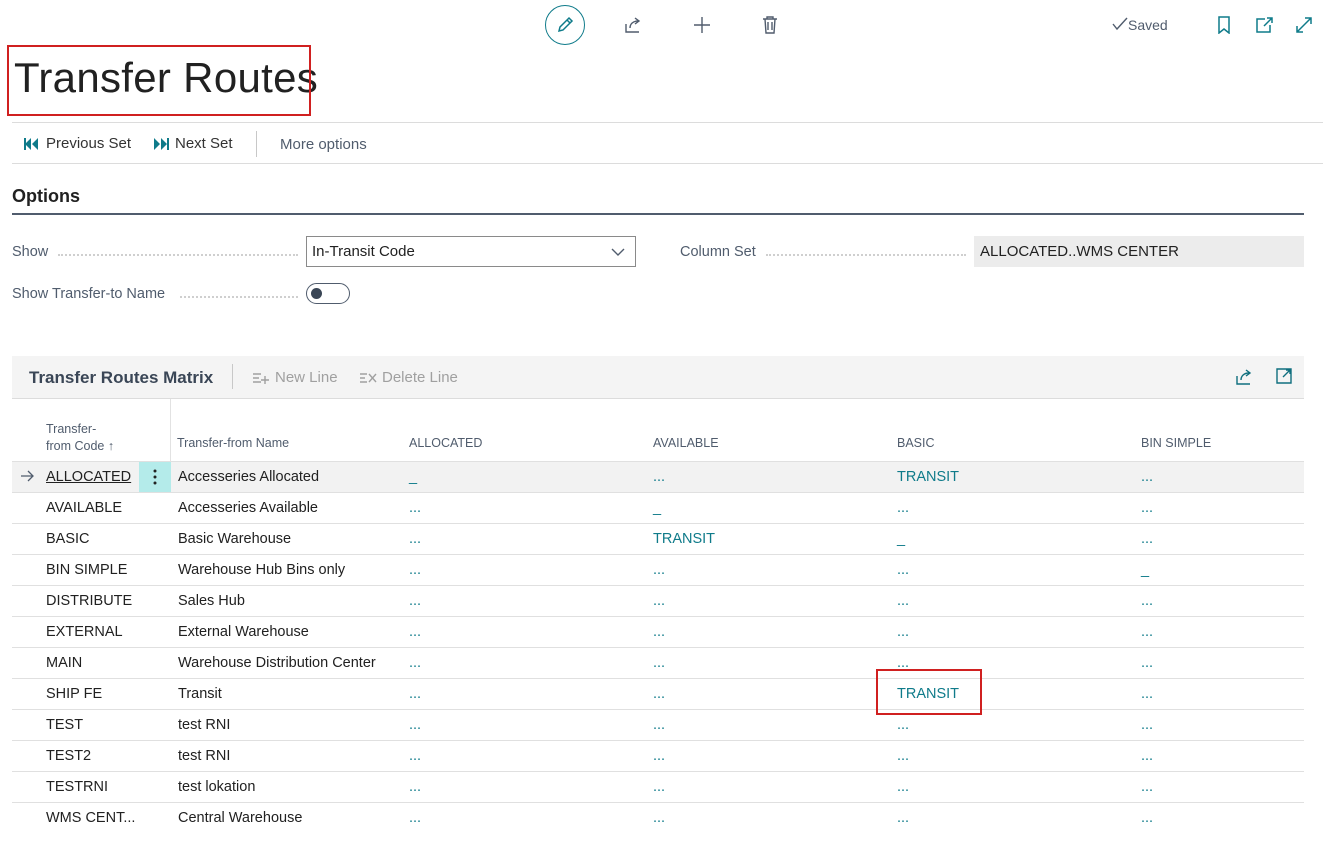  Describe the element at coordinates (1224, 25) in the screenshot. I see `bookmark-button` at that location.